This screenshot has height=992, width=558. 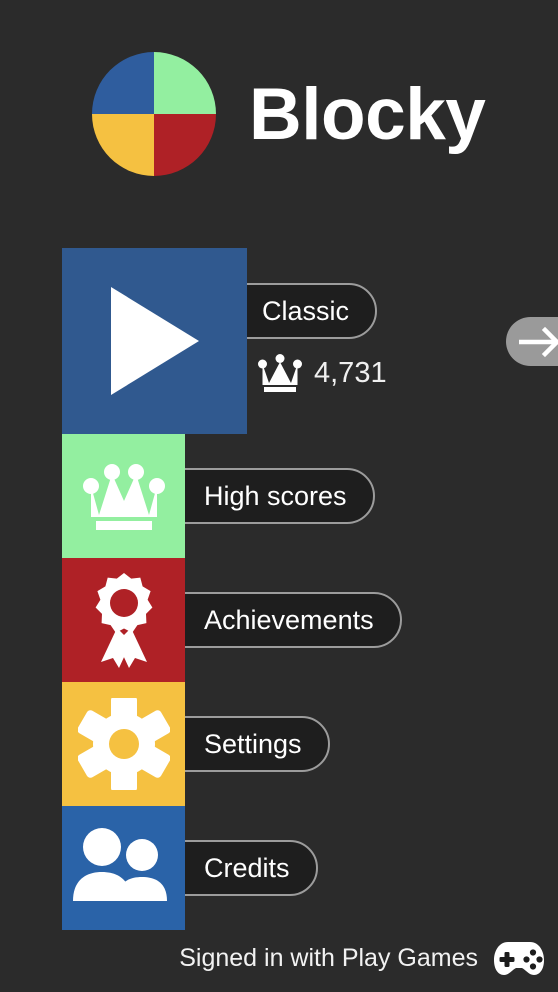 I want to click on menu-row-settings: Settings, so click(x=279, y=744).